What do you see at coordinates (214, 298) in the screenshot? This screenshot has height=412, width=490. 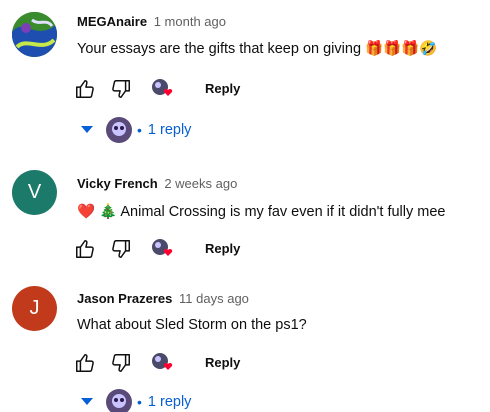 I see `comment-time: 11 days ago` at bounding box center [214, 298].